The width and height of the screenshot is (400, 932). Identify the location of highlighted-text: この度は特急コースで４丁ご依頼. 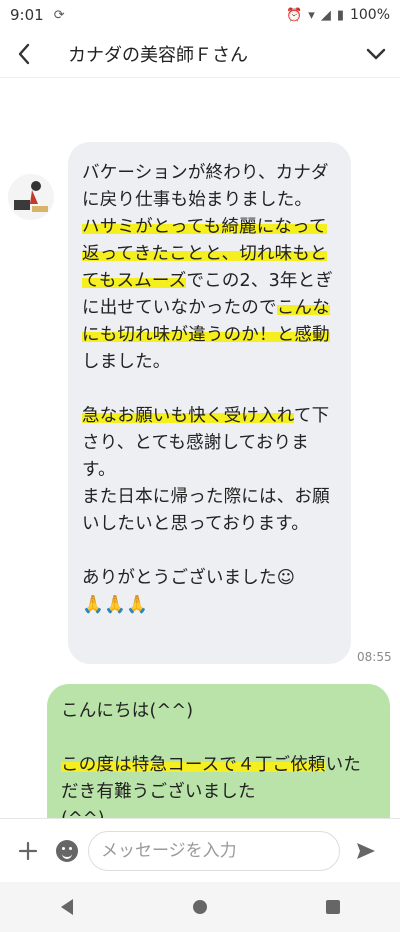
(193, 765).